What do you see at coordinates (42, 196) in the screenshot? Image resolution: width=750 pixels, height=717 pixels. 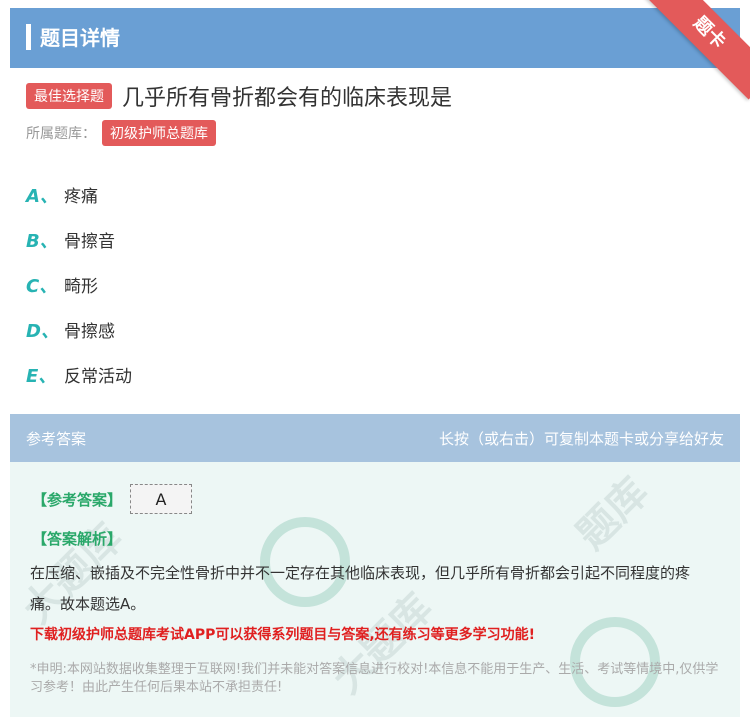 I see `option-letter: A、` at bounding box center [42, 196].